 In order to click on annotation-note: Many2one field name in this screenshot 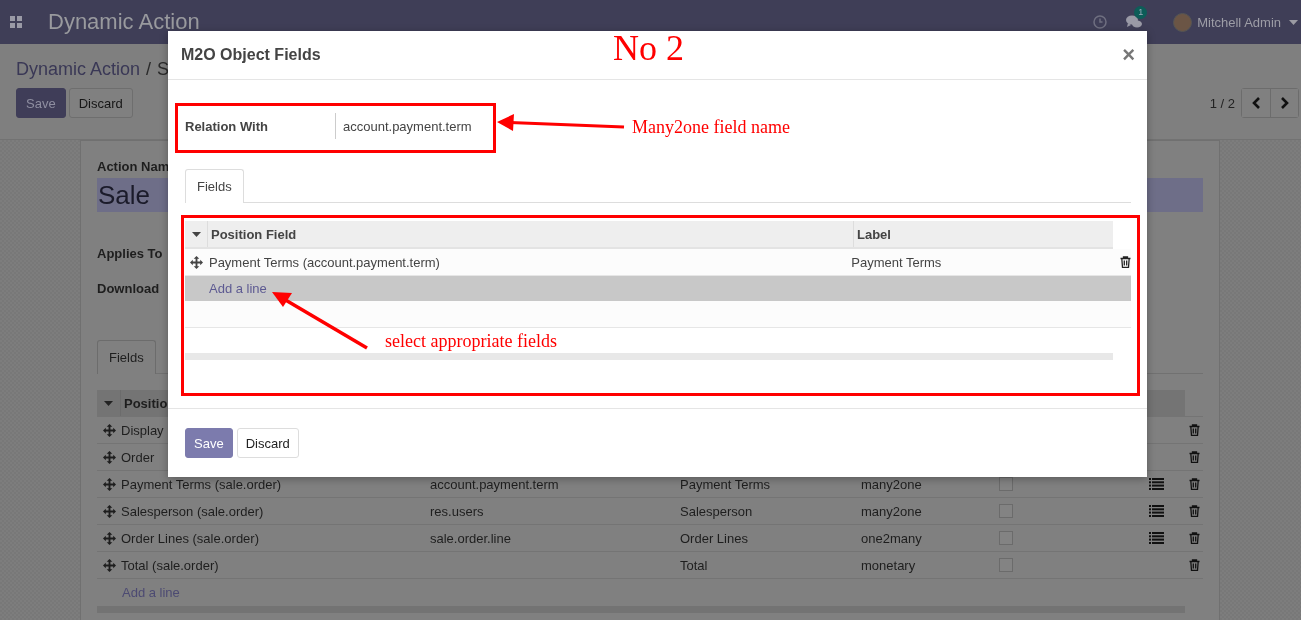, I will do `click(711, 127)`.